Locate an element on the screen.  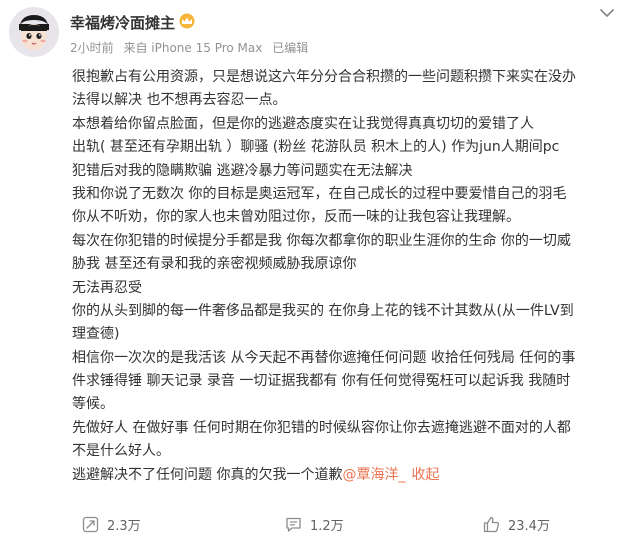
author-name: 幸福烤冷面摊主 is located at coordinates (122, 22).